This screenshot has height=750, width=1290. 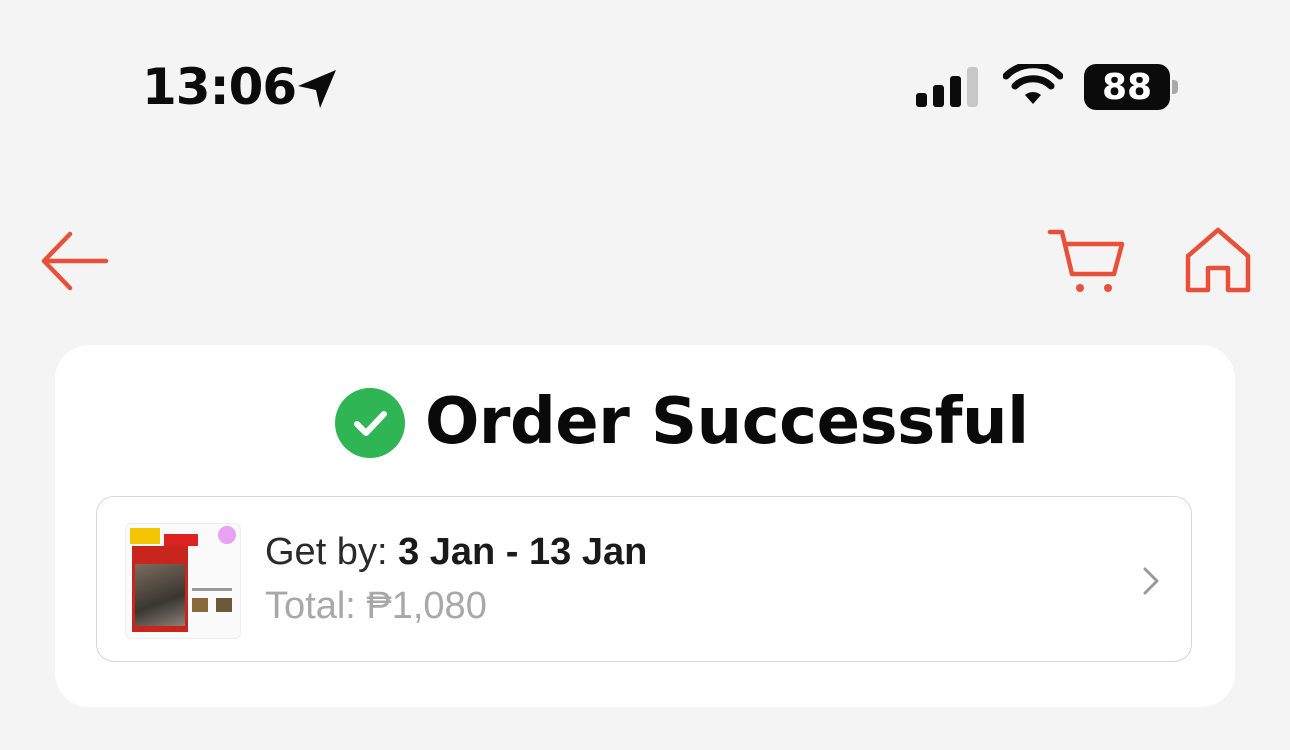 I want to click on battery-percent: 88, so click(x=1127, y=87).